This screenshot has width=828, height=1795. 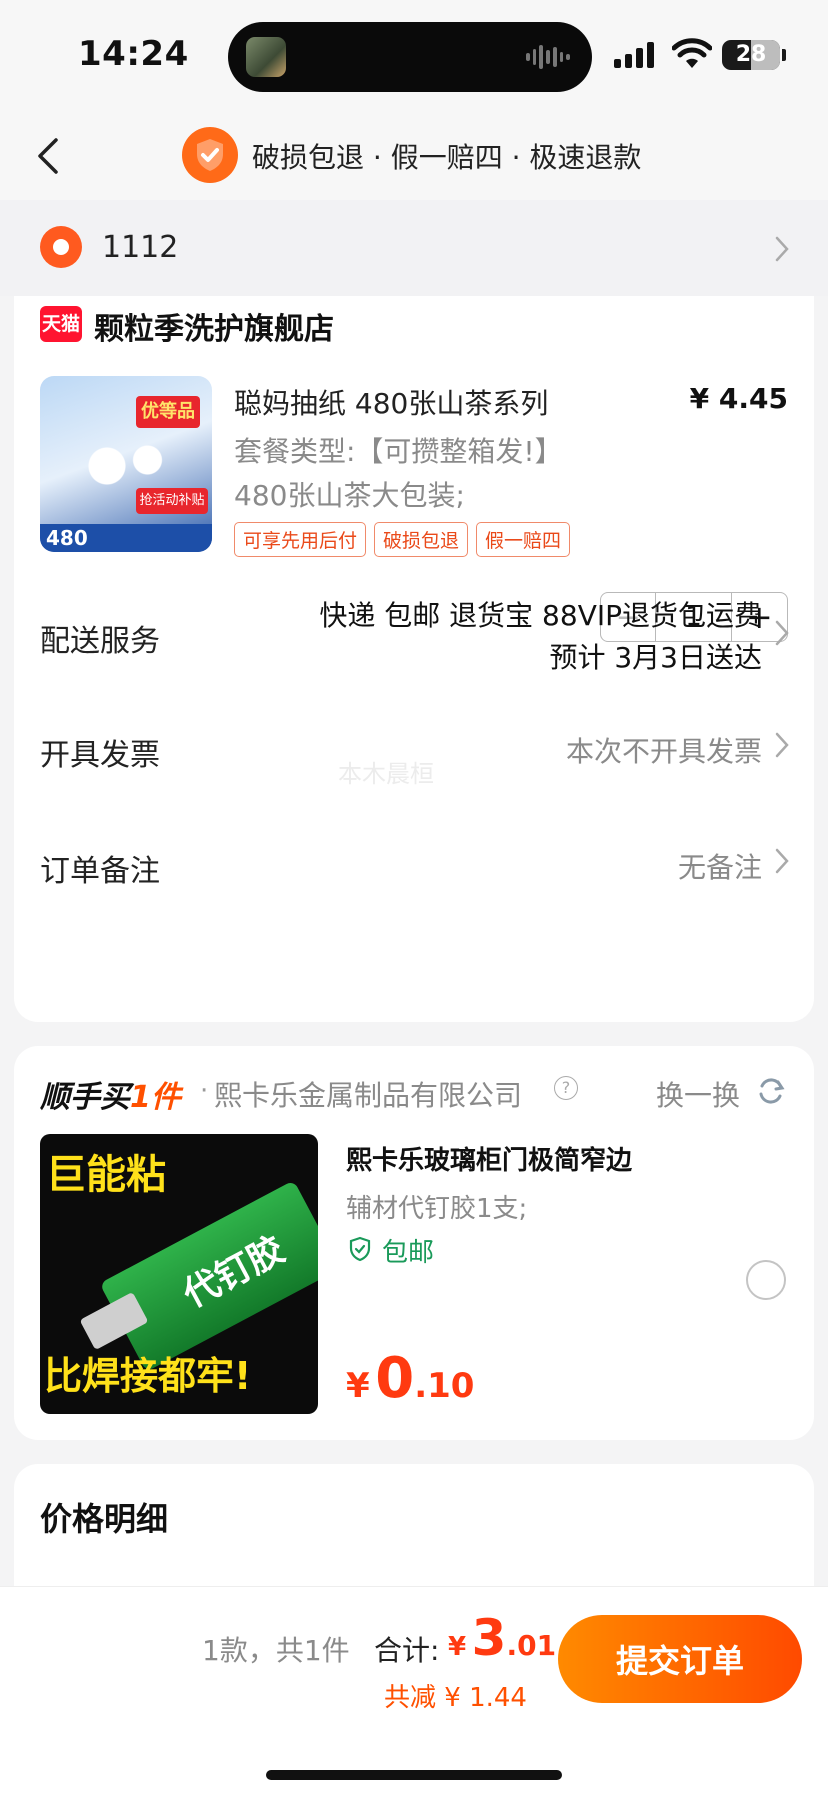 I want to click on back-arrow-icon, so click(x=50, y=156).